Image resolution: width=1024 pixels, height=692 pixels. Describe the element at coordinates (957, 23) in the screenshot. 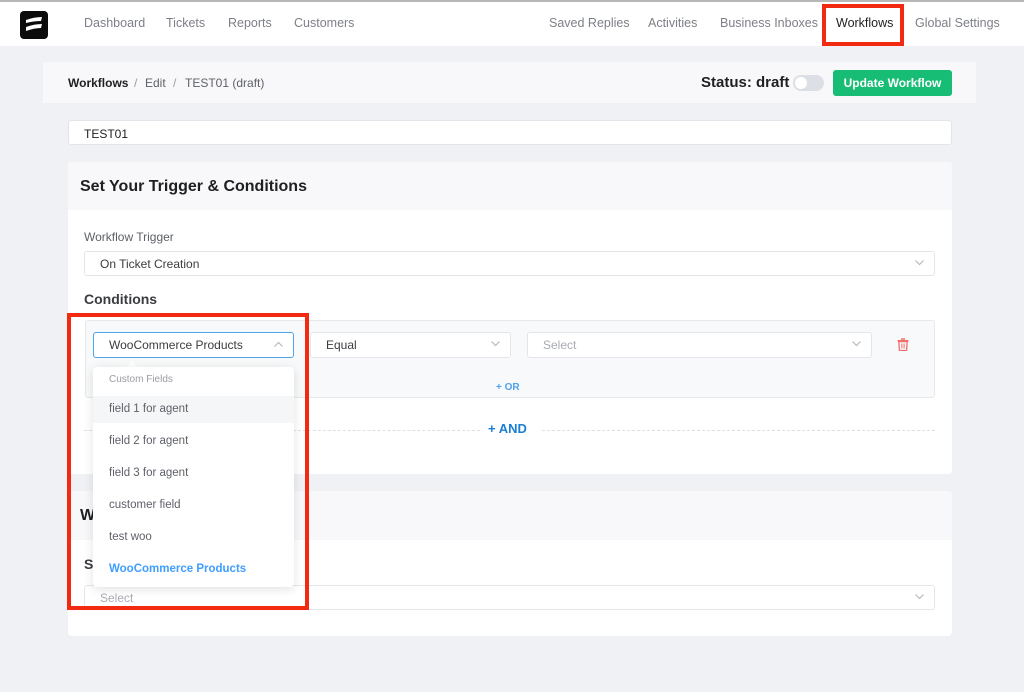

I see `nav-global-settings: Global Settings` at that location.